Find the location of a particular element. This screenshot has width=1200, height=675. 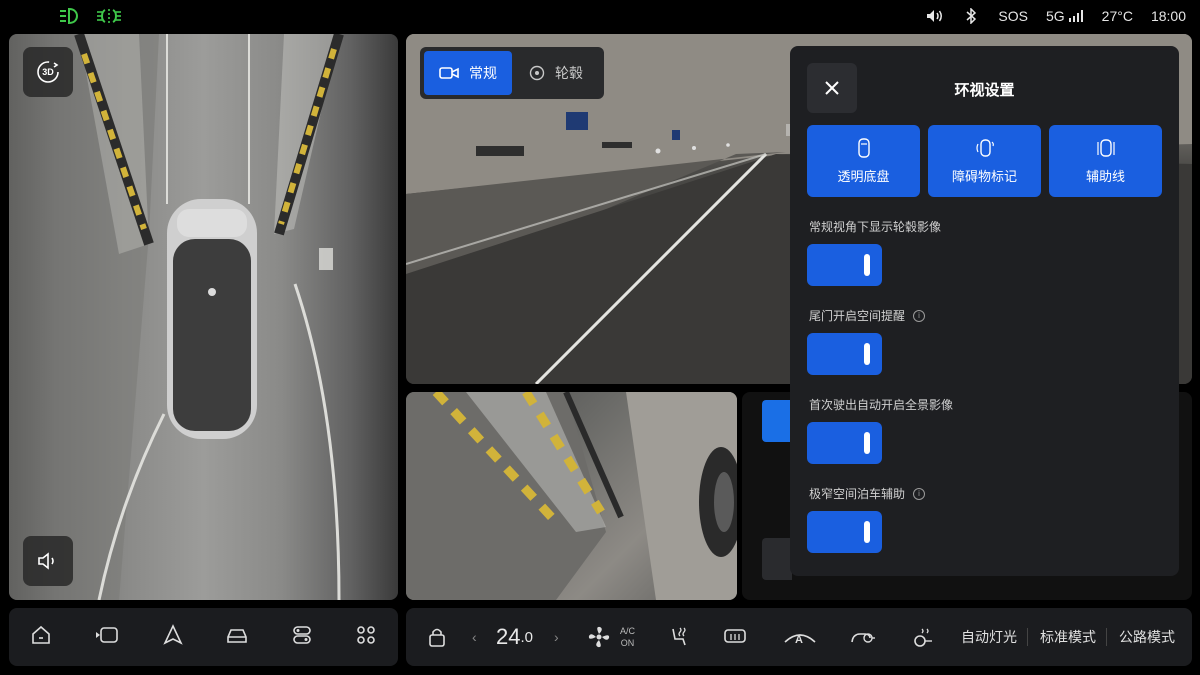

rear-defrost-icon is located at coordinates (735, 637).